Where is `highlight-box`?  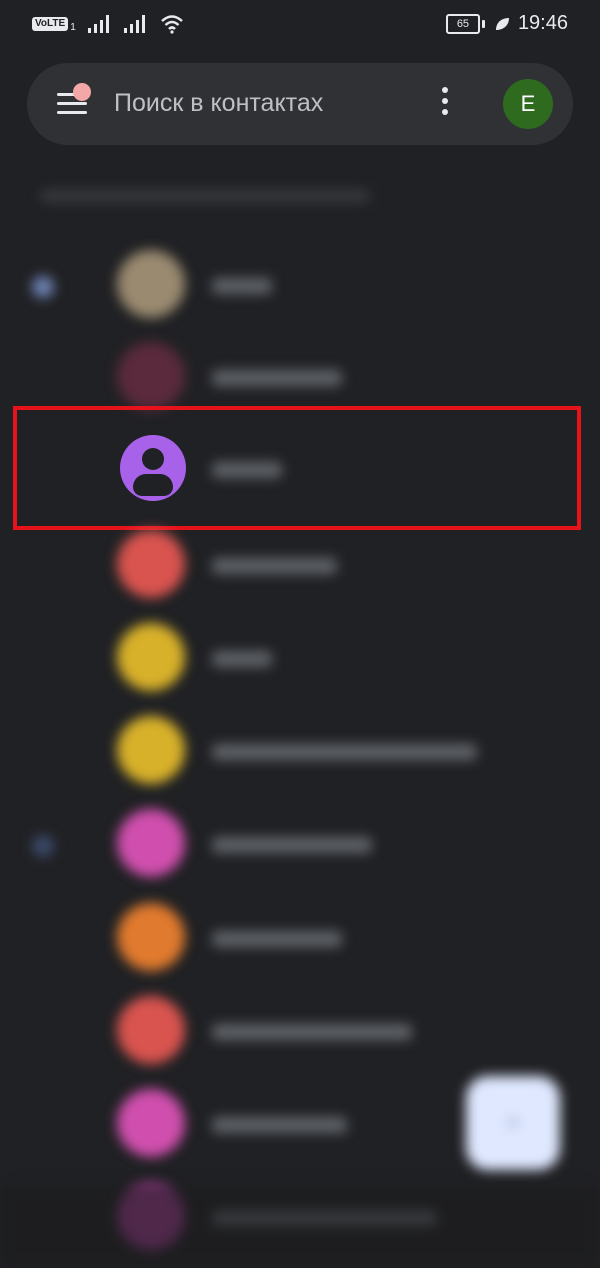 highlight-box is located at coordinates (297, 468).